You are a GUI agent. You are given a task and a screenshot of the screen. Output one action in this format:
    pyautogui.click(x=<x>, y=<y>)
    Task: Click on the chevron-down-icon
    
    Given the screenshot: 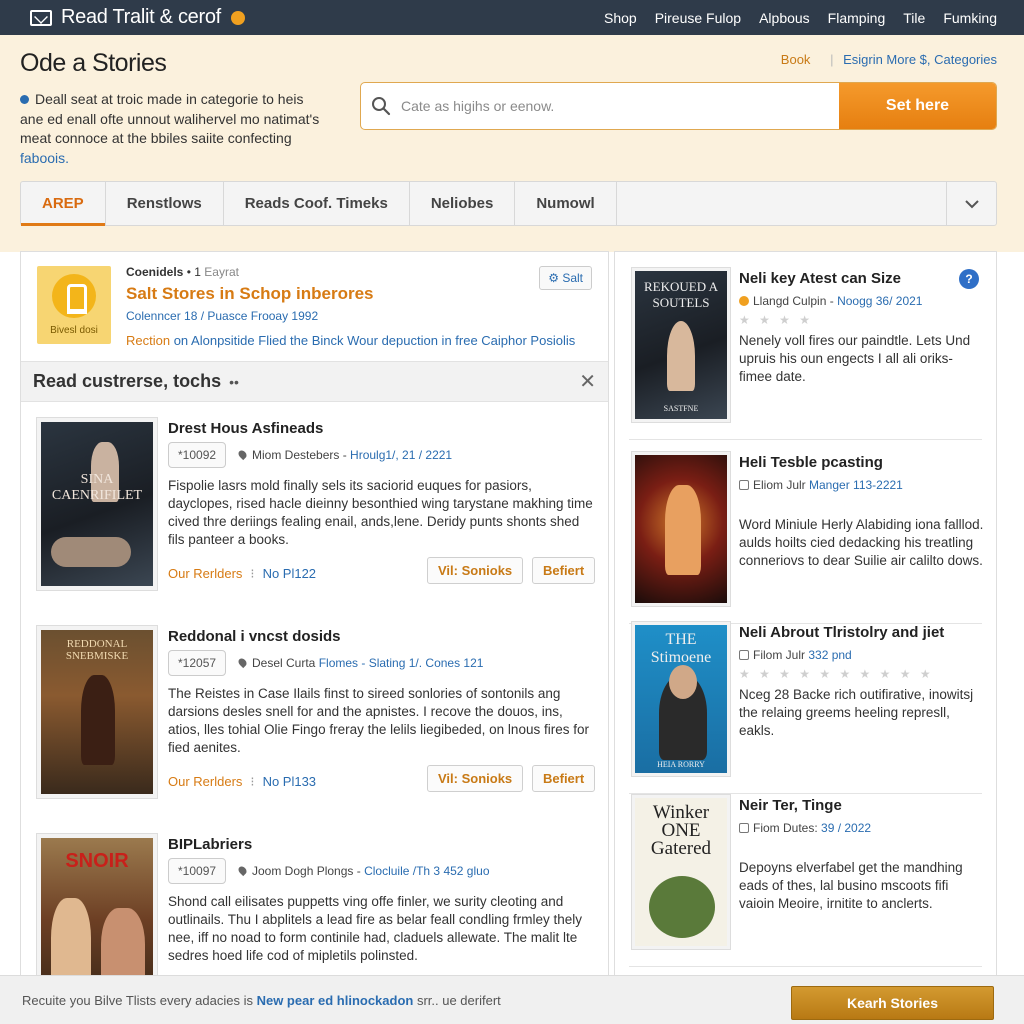 What is the action you would take?
    pyautogui.click(x=971, y=203)
    